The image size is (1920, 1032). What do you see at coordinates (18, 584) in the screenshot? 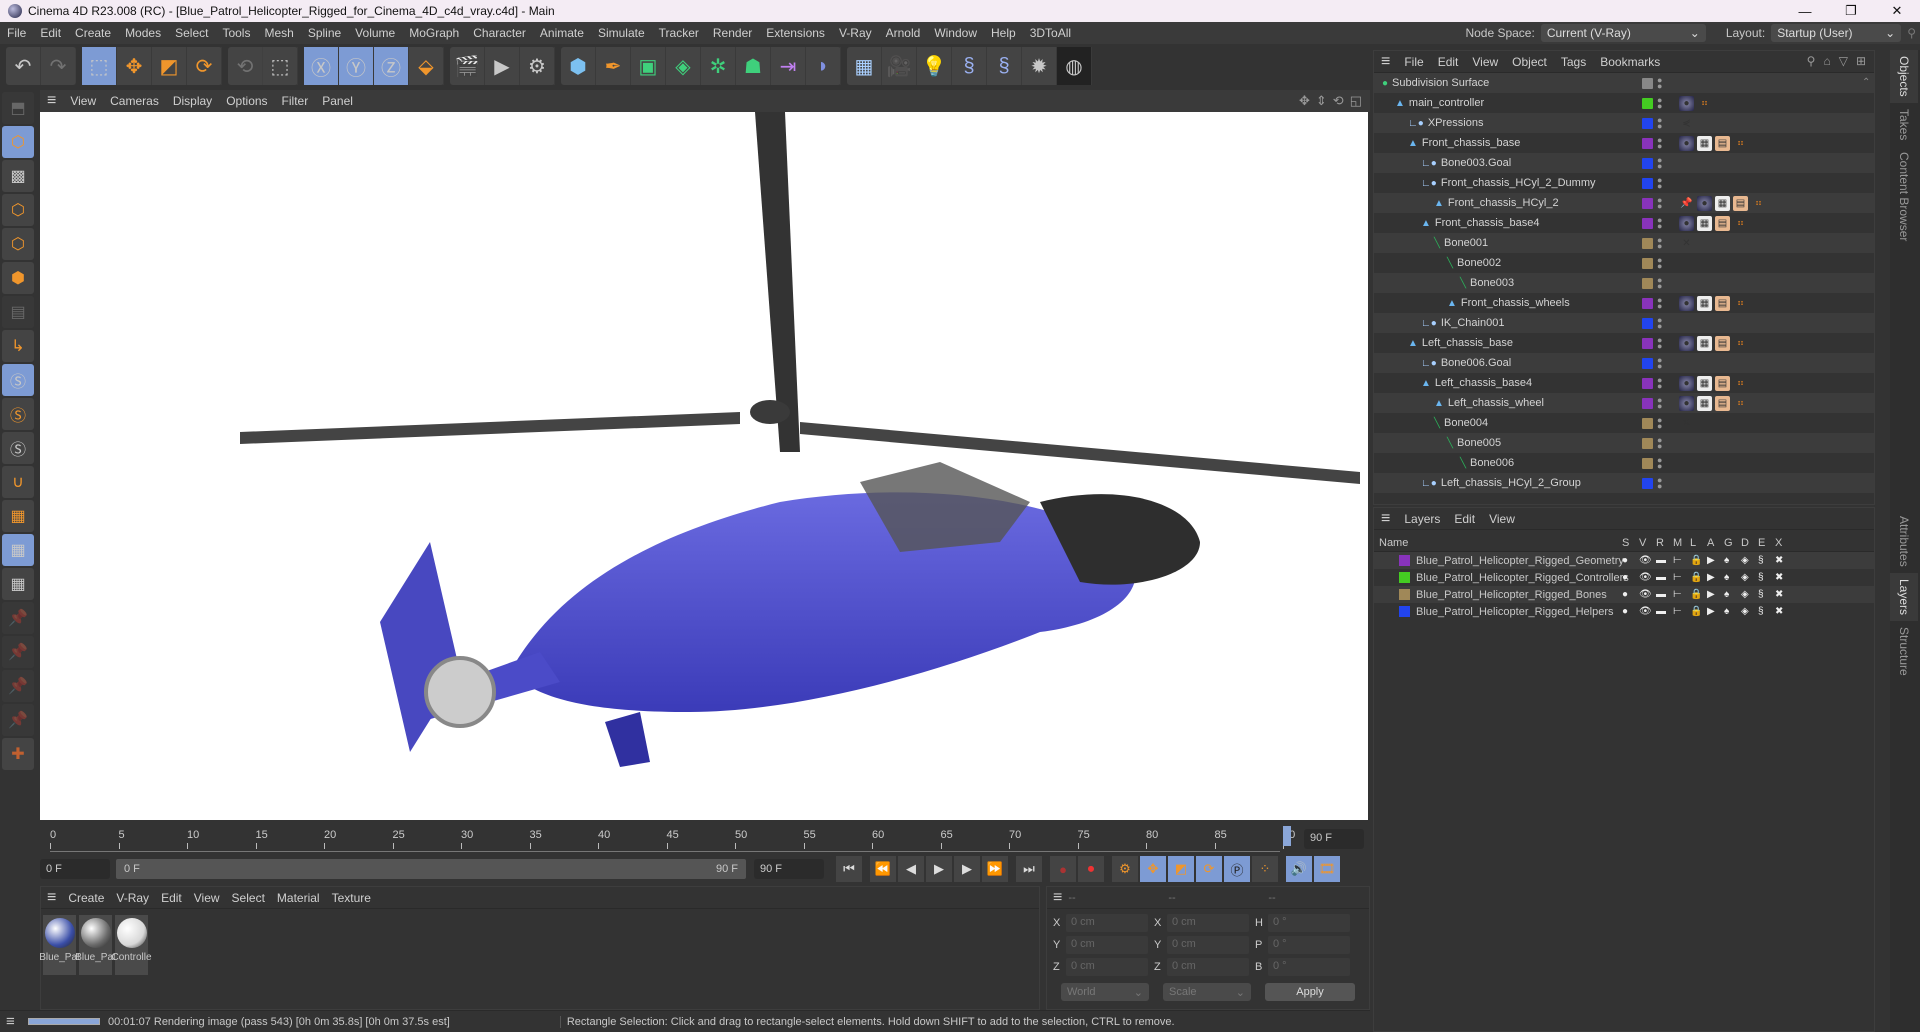
I see `workplane-align-icon: ▦` at bounding box center [18, 584].